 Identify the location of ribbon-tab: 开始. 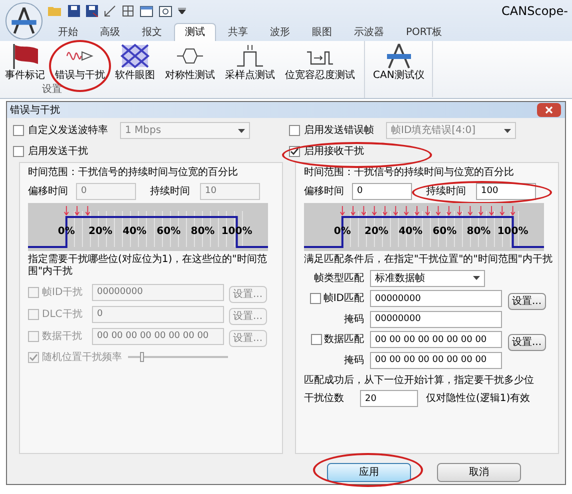
(68, 32).